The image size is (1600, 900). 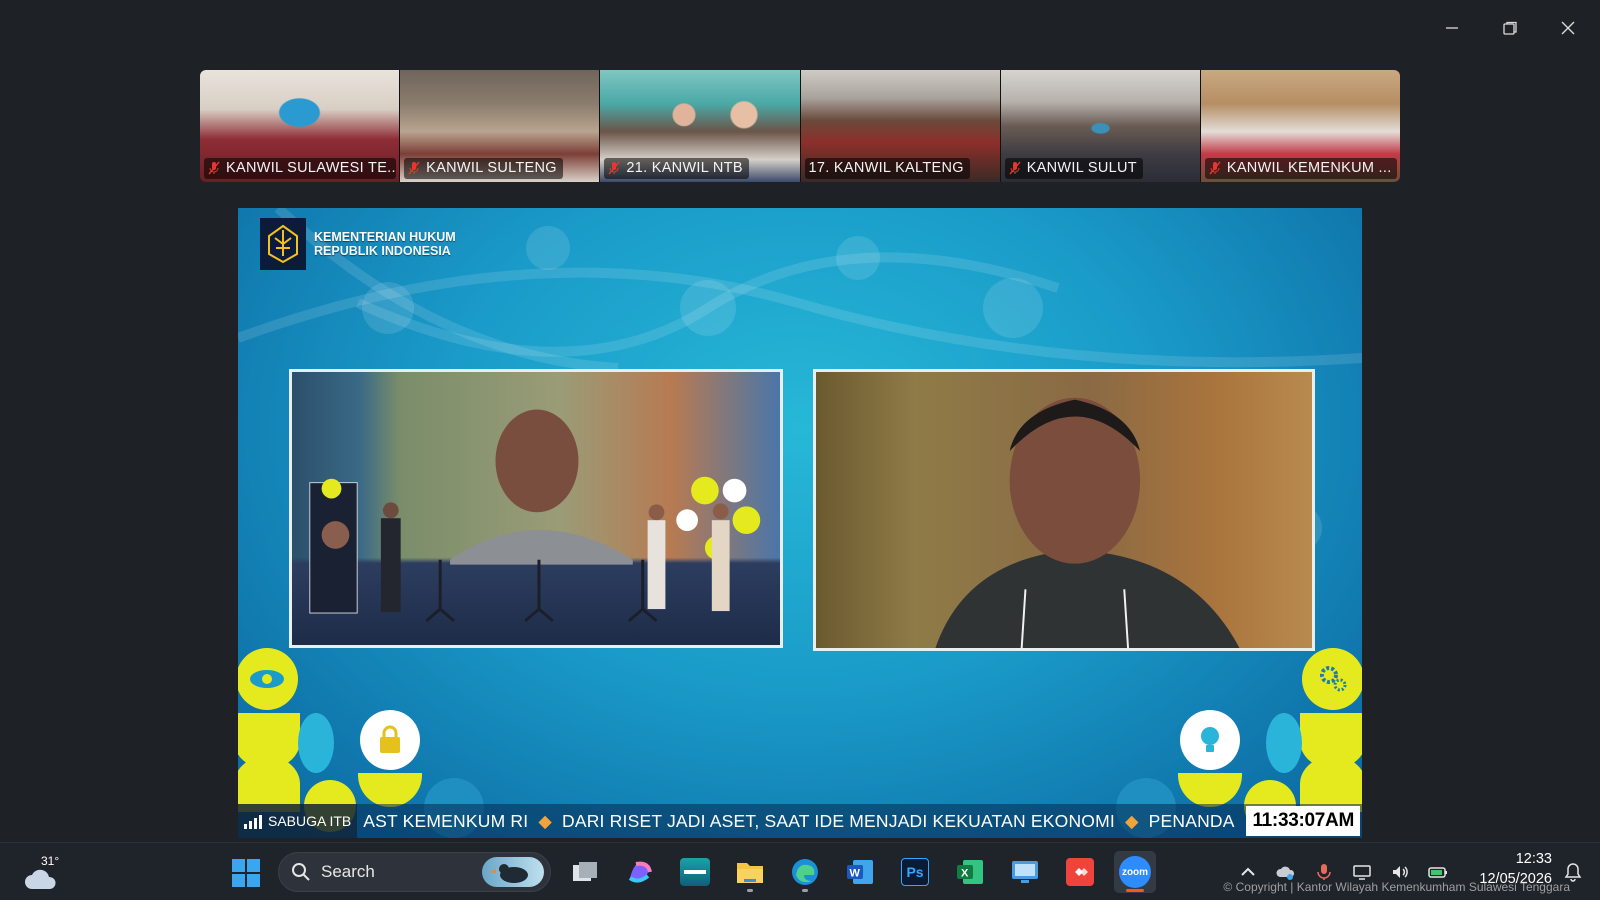 What do you see at coordinates (1100, 126) in the screenshot?
I see `participant-tile: KANWIL SULUT` at bounding box center [1100, 126].